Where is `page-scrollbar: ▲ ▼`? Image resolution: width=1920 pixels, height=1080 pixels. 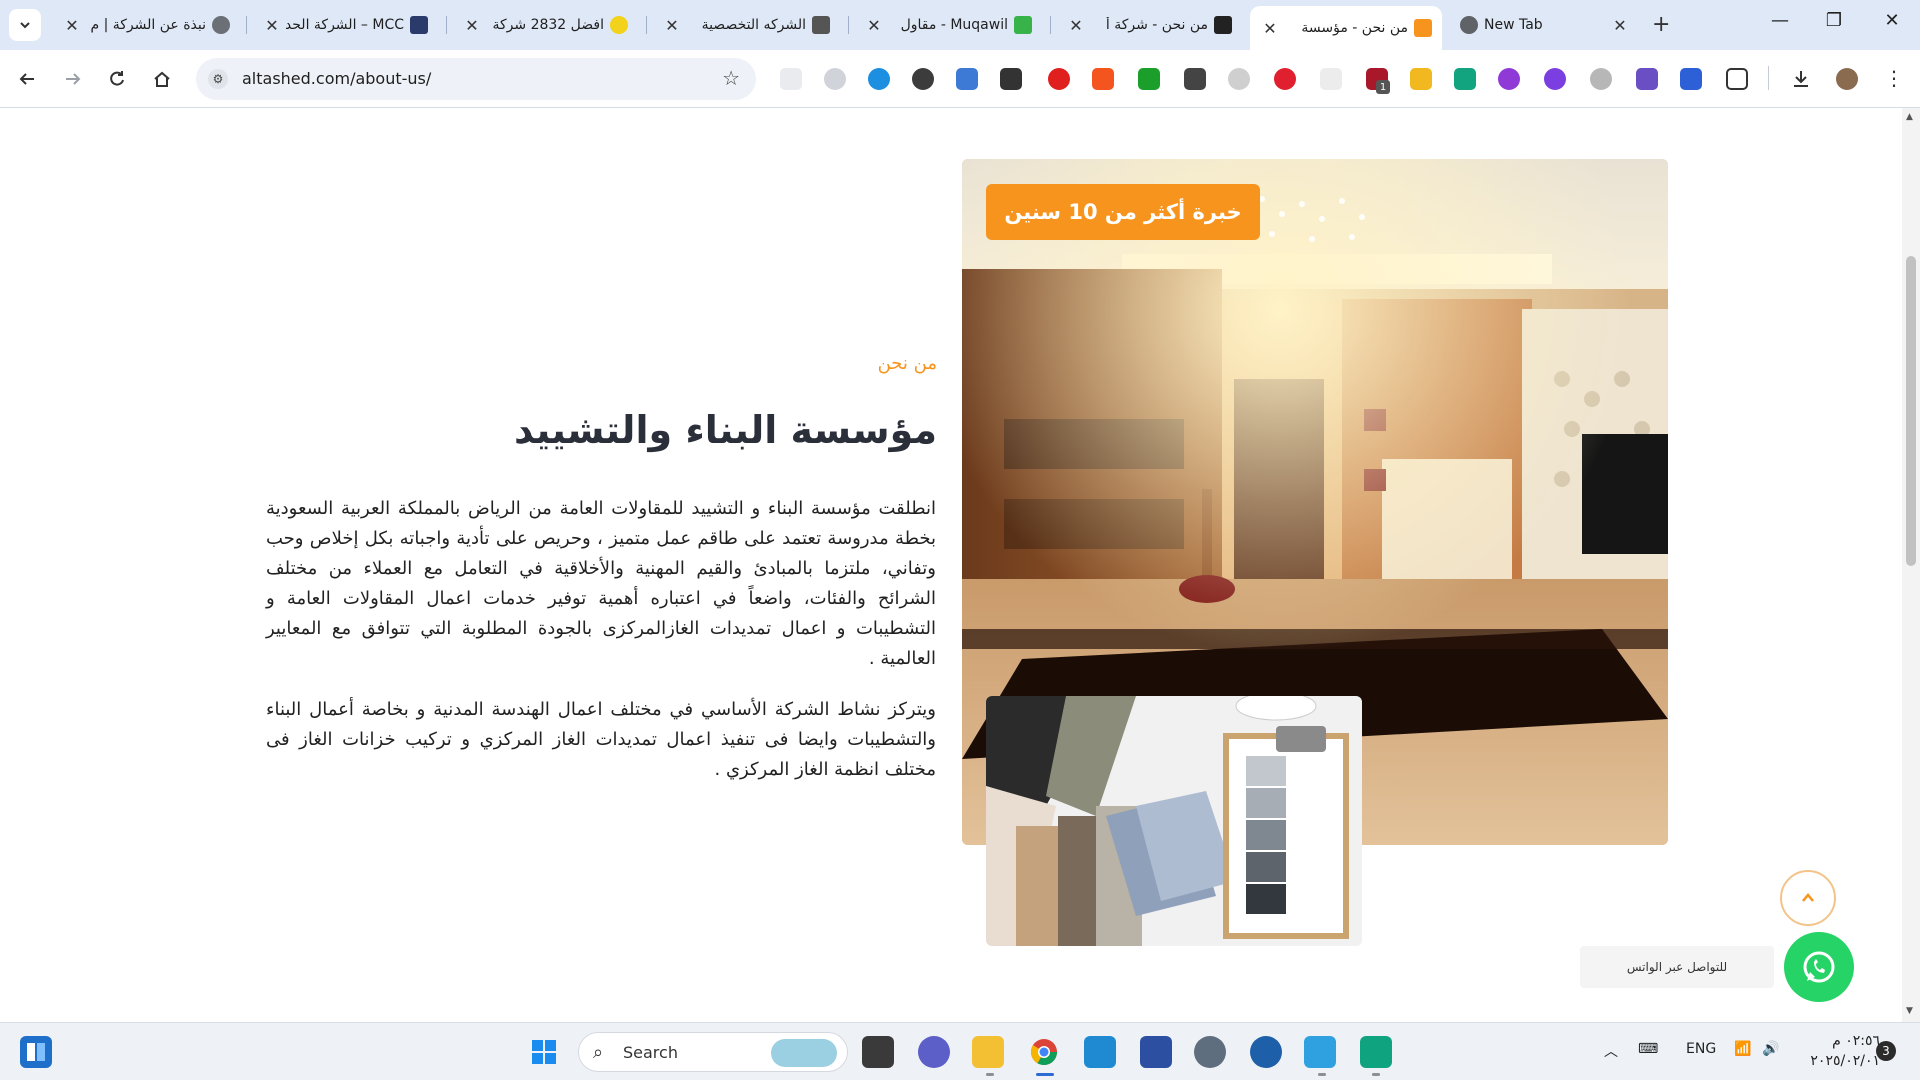 page-scrollbar: ▲ ▼ is located at coordinates (1911, 565).